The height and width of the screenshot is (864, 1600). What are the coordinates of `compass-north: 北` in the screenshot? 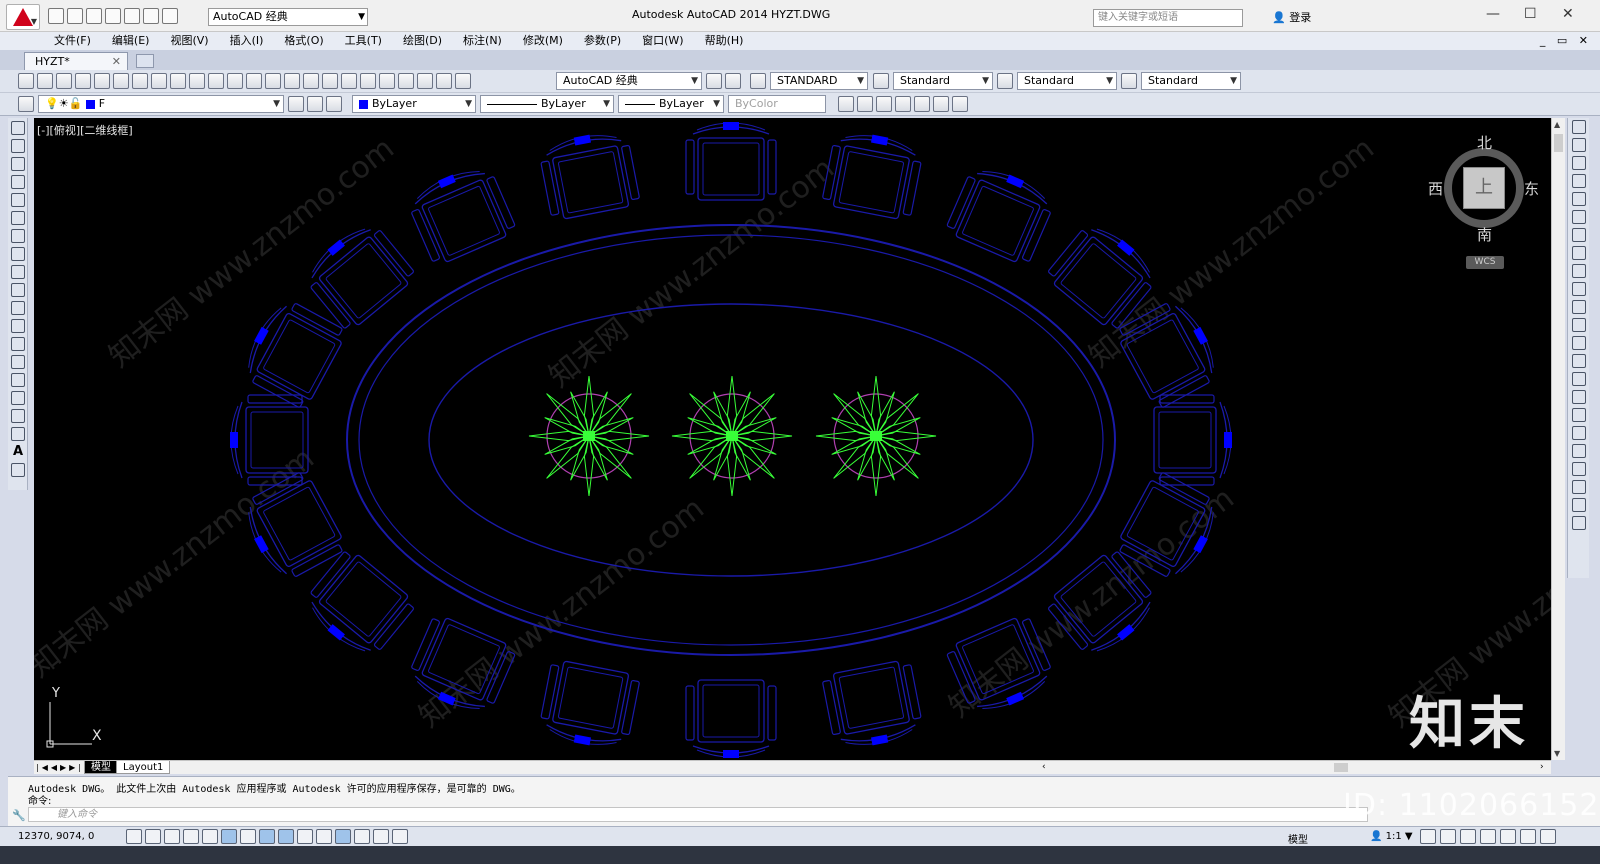 It's located at (1484, 142).